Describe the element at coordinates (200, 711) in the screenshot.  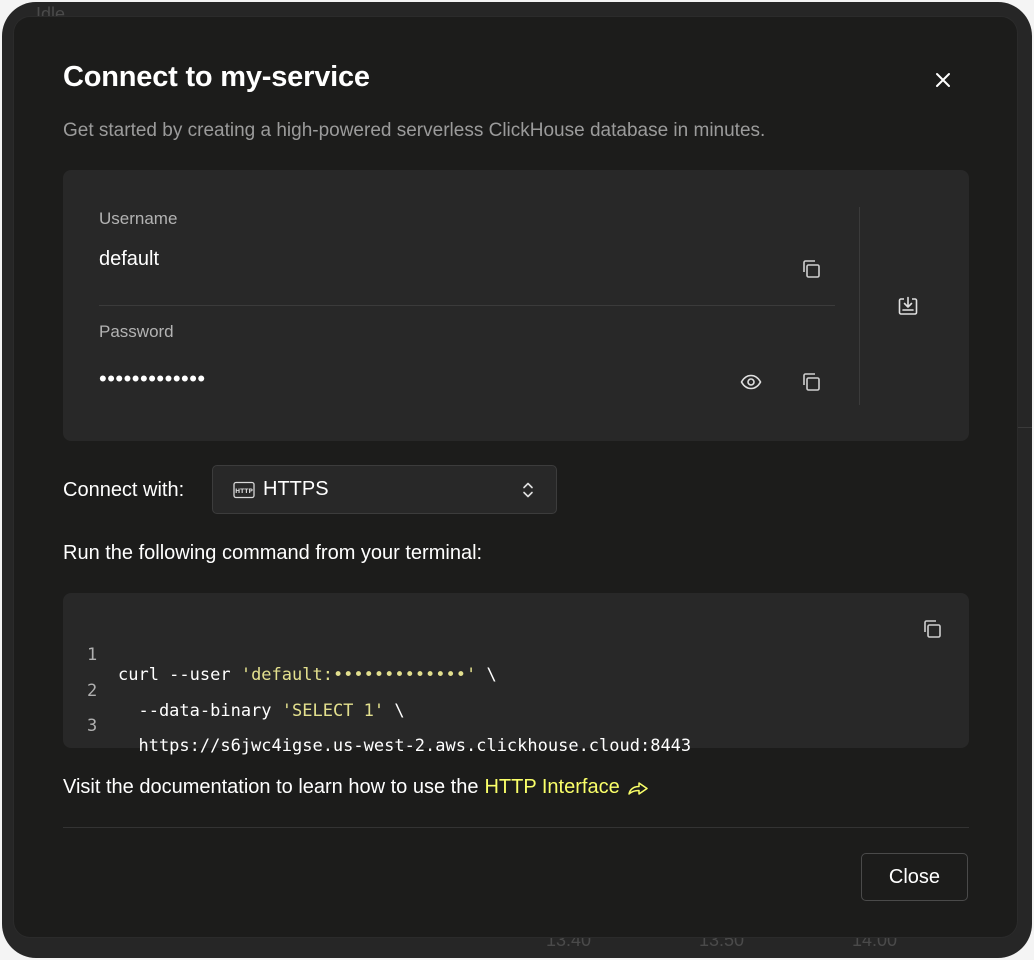
I see `code-segment: --data-binary` at that location.